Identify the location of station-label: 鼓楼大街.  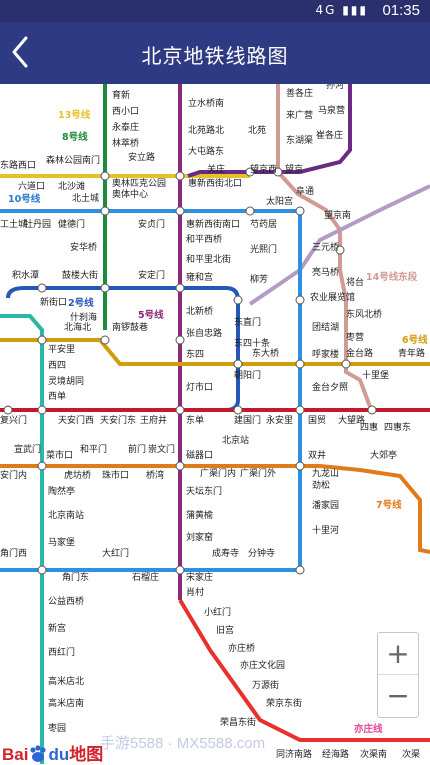
(80, 275).